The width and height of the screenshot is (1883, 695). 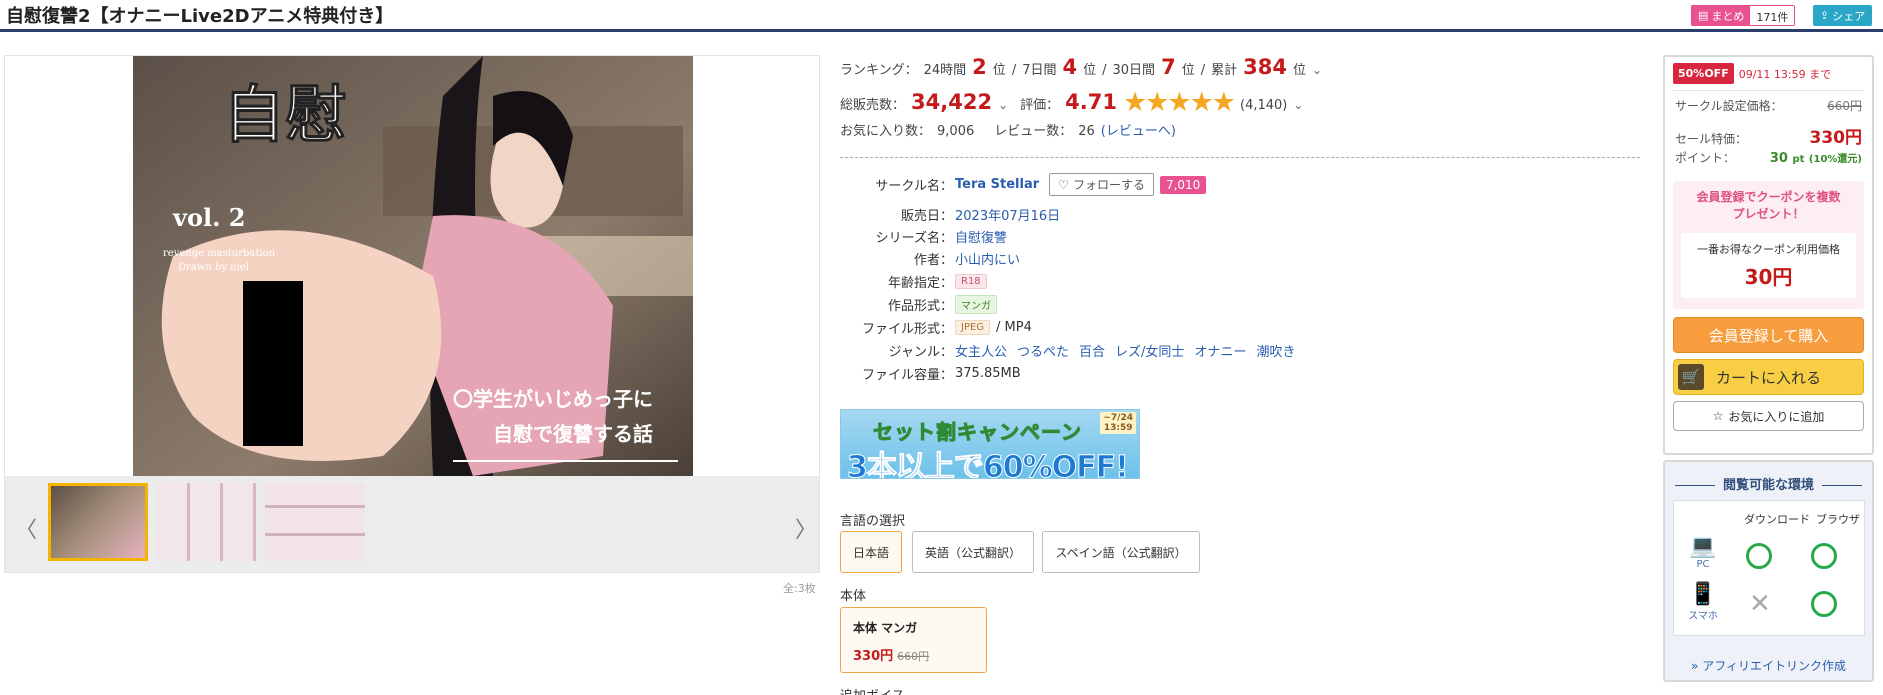 I want to click on unavailable-cross-icon: ✕, so click(x=1760, y=604).